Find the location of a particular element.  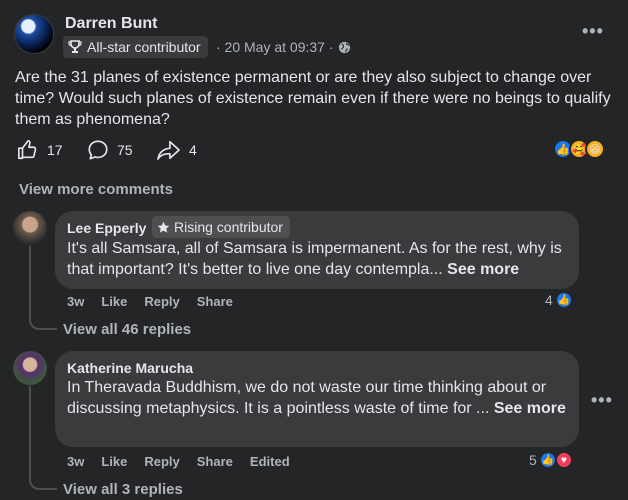

comment-icon is located at coordinates (98, 150).